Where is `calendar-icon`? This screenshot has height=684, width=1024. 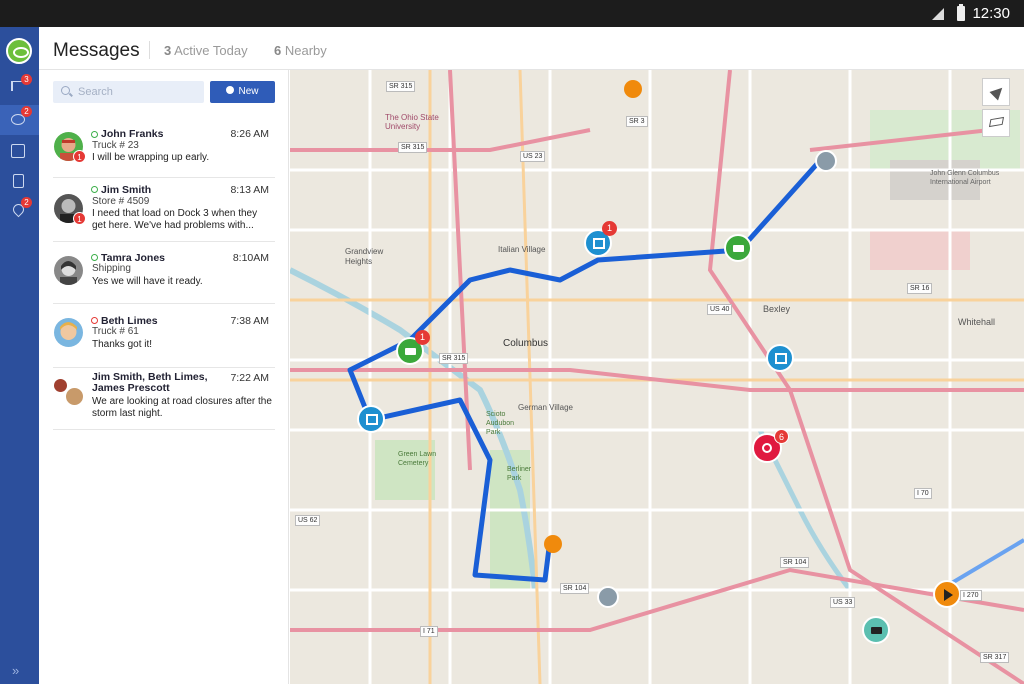
calendar-icon is located at coordinates (18, 151).